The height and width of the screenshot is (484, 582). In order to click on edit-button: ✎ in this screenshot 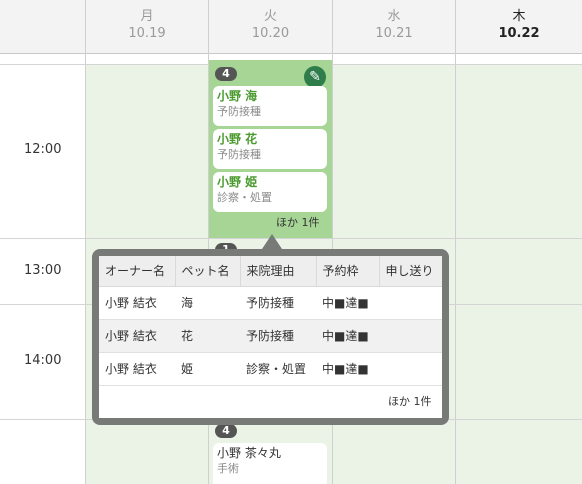, I will do `click(315, 77)`.